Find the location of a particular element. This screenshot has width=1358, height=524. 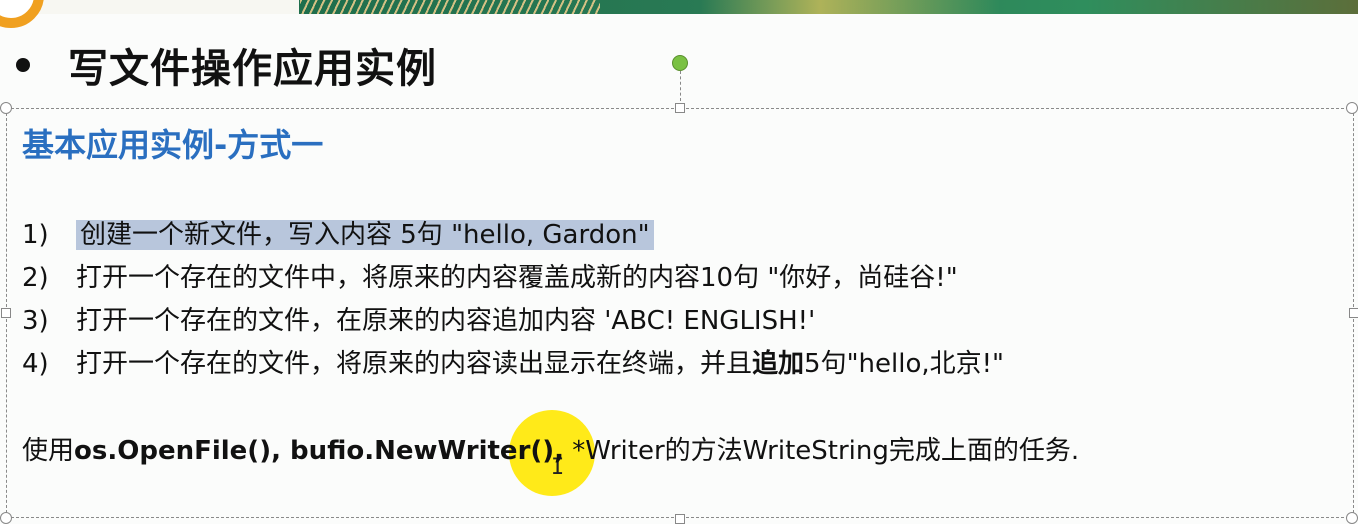

resize-handle-top-right is located at coordinates (1352, 108).